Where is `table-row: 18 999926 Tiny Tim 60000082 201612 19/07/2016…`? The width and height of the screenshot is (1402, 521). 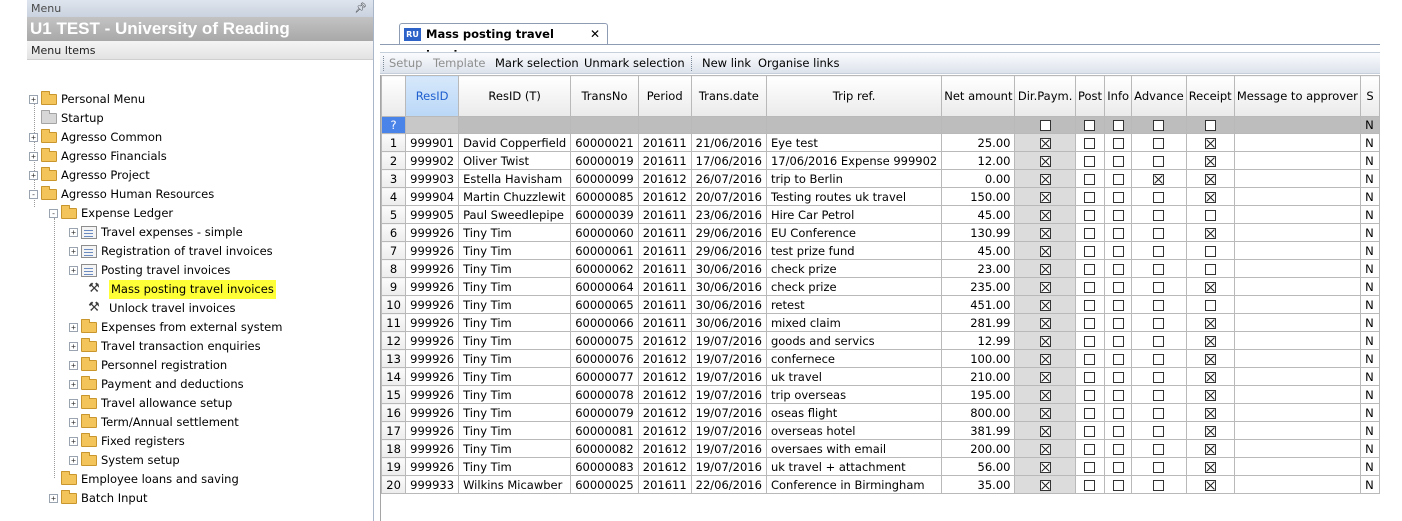 table-row: 18 999926 Tiny Tim 60000082 201612 19/07/2016… is located at coordinates (880, 448).